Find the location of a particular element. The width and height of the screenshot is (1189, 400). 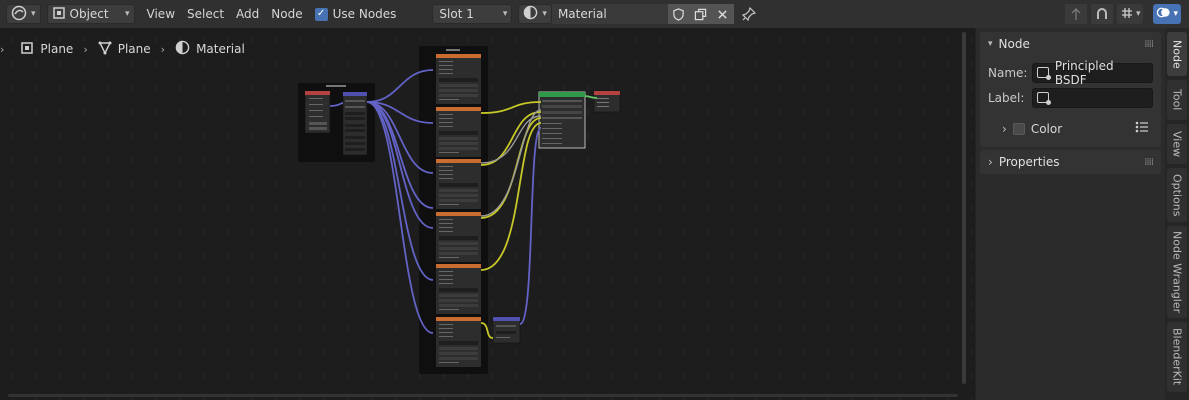

unlink-close-icon is located at coordinates (722, 14).